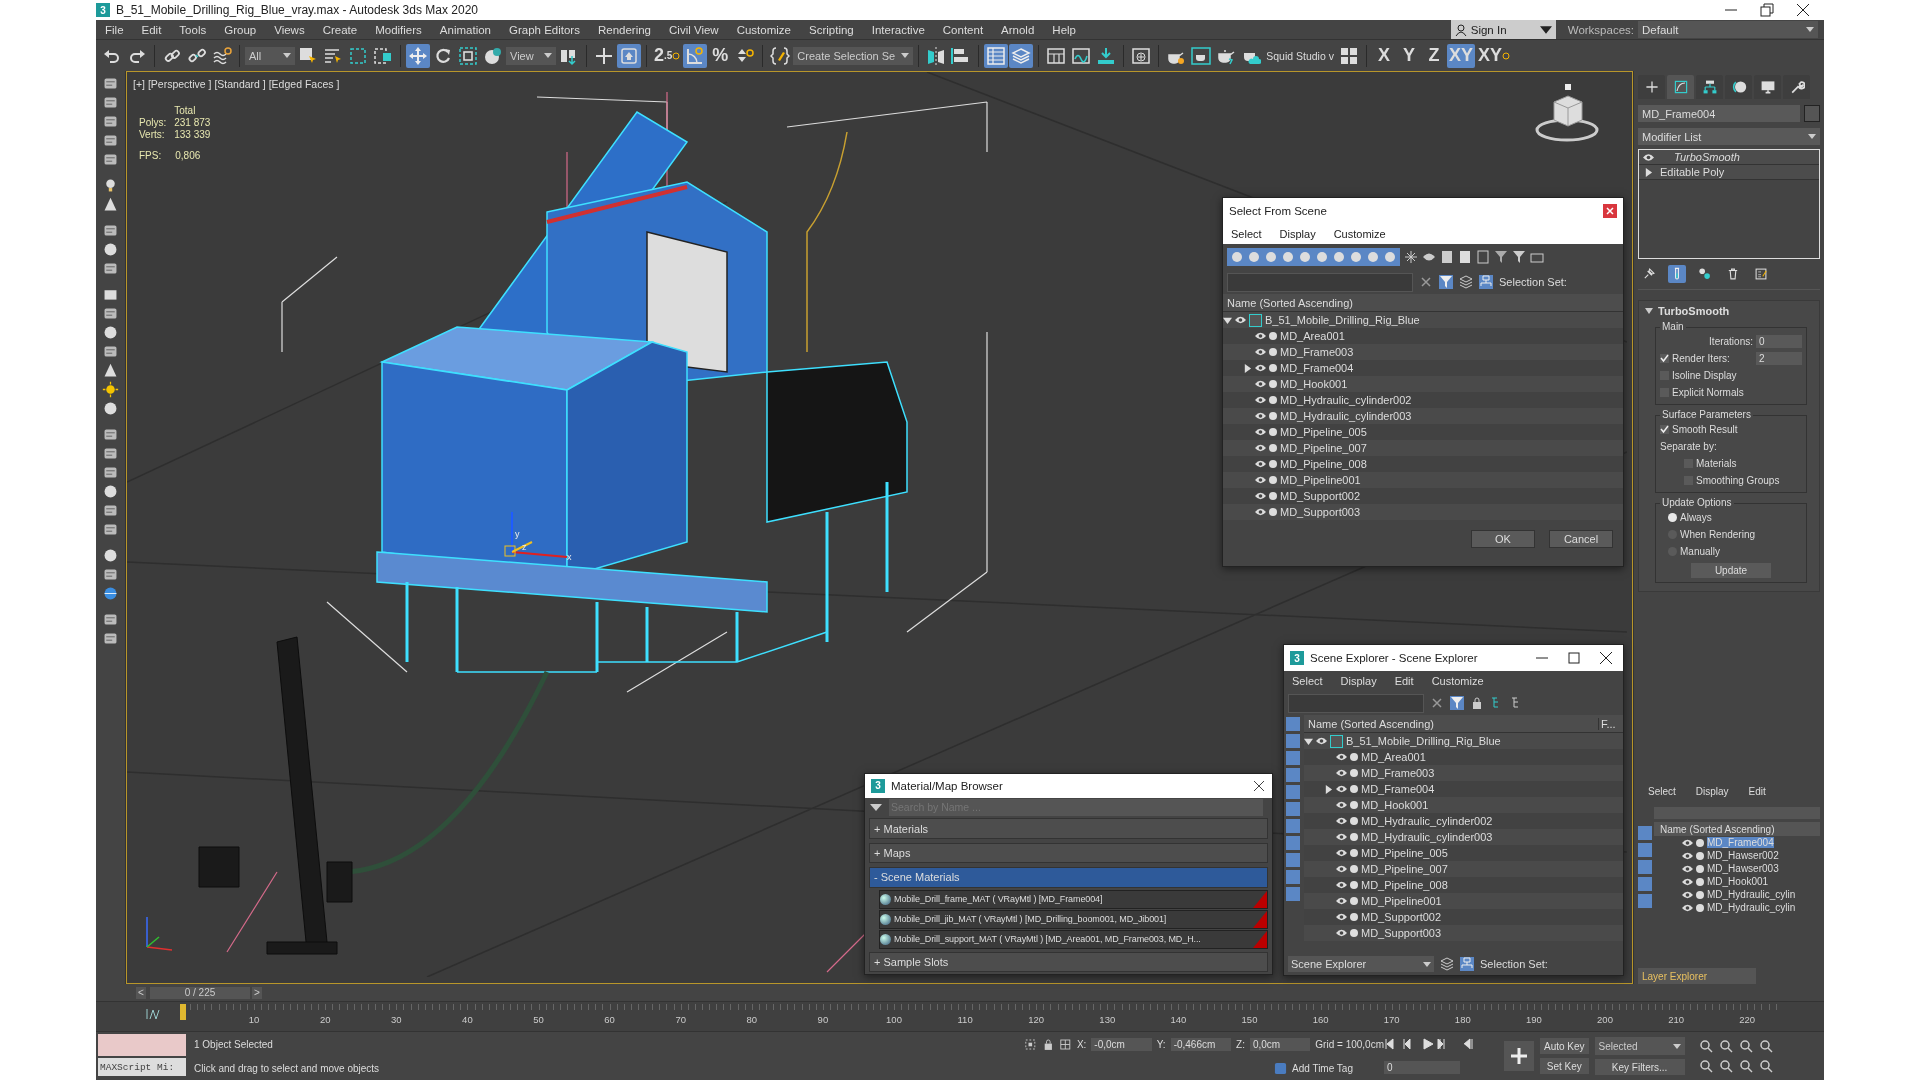  Describe the element at coordinates (1483, 257) in the screenshot. I see `invert-icon` at that location.